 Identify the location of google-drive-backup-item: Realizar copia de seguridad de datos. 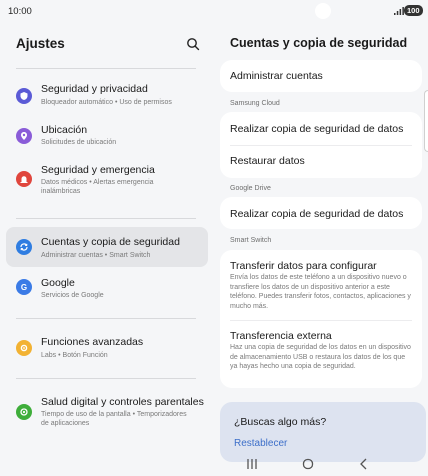
(321, 214).